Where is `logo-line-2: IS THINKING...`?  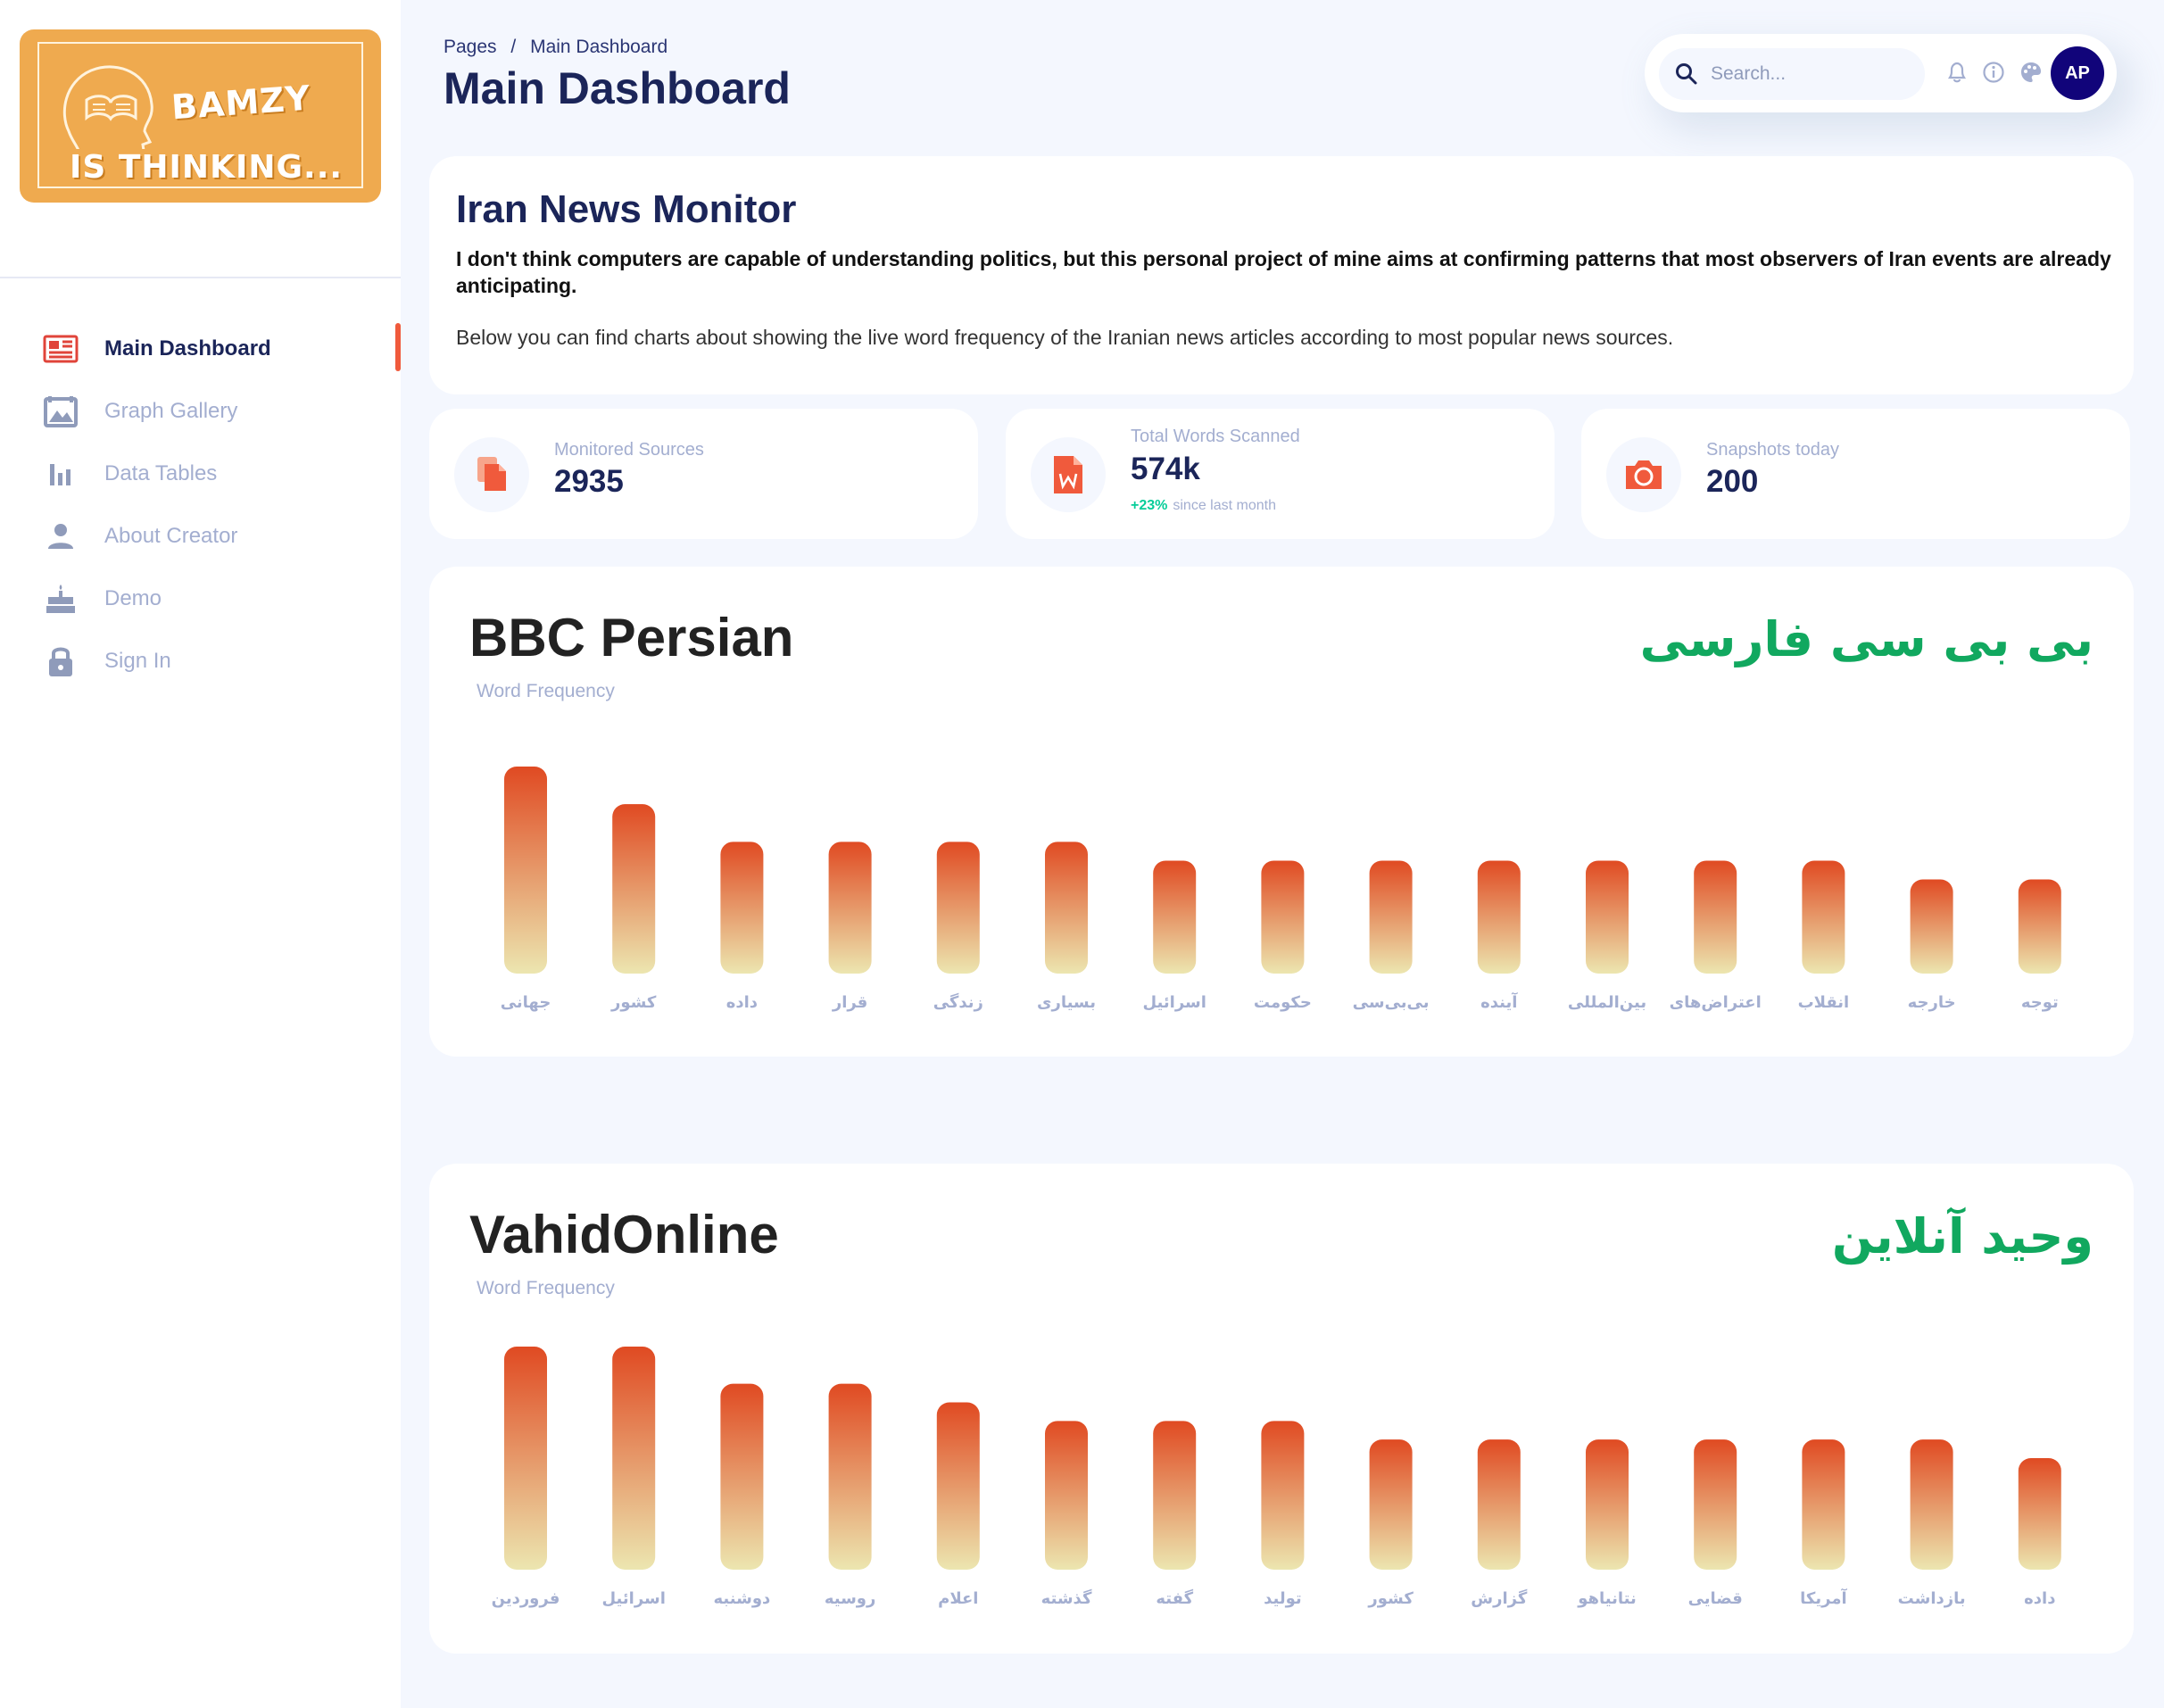 logo-line-2: IS THINKING... is located at coordinates (206, 168).